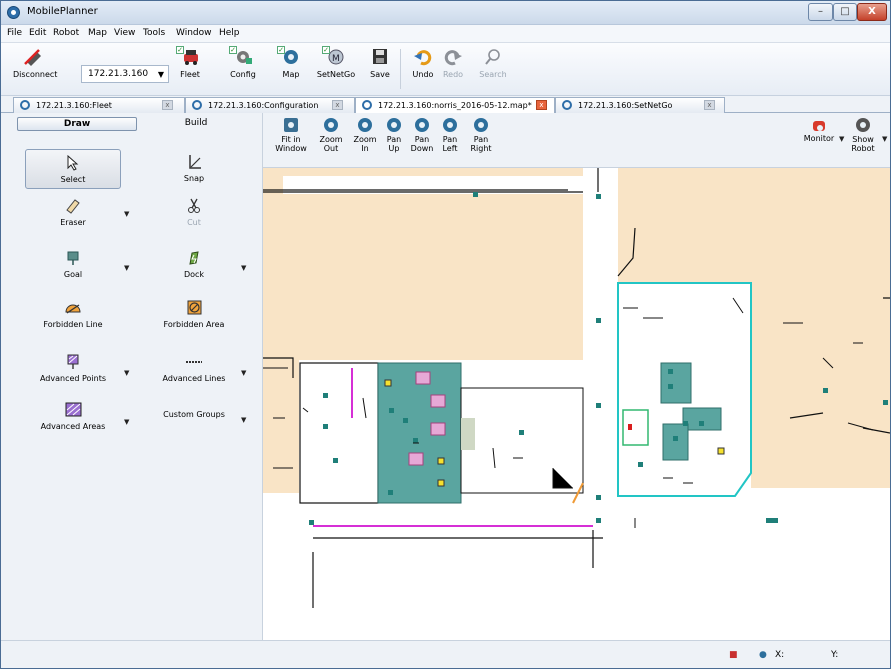 This screenshot has height=669, width=891. What do you see at coordinates (243, 420) in the screenshot?
I see `custom-groups-dropdown-arrow: ▼` at bounding box center [243, 420].